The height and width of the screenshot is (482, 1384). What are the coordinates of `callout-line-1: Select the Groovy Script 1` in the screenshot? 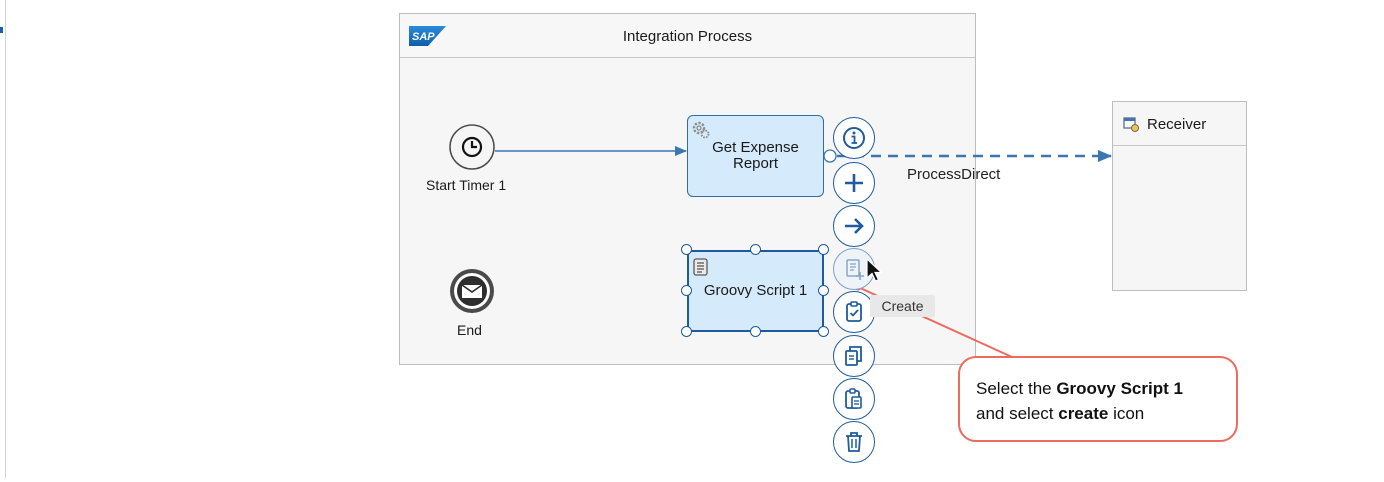 It's located at (1106, 388).